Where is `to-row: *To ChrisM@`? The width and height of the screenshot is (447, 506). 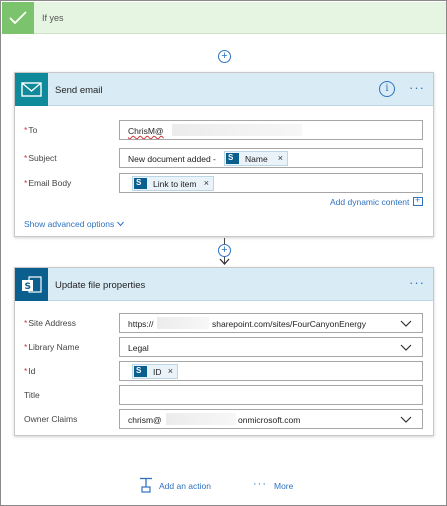
to-row: *To ChrisM@ is located at coordinates (224, 130).